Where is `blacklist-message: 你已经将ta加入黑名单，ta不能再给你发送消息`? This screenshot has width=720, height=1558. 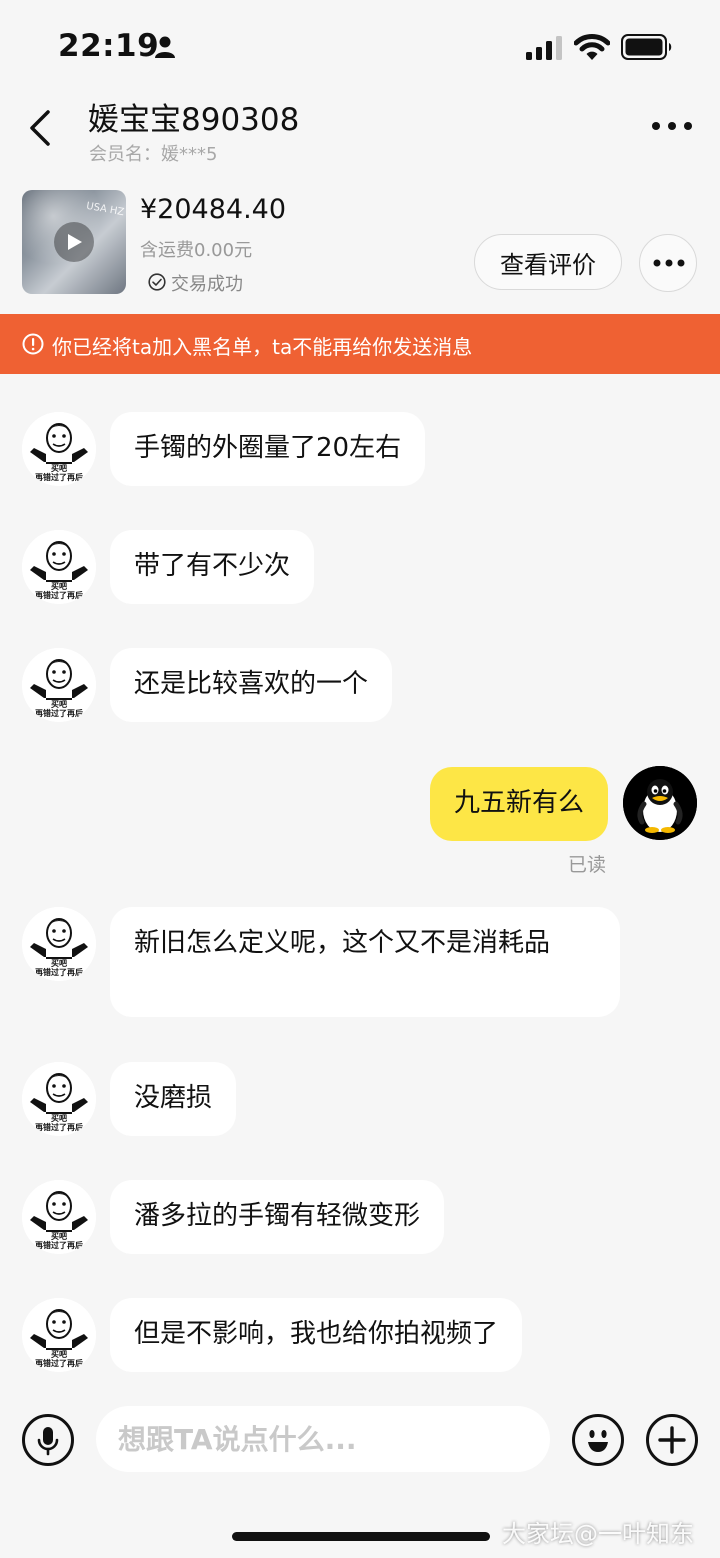
blacklist-message: 你已经将ta加入黑名单，ta不能再给你发送消息 is located at coordinates (262, 347).